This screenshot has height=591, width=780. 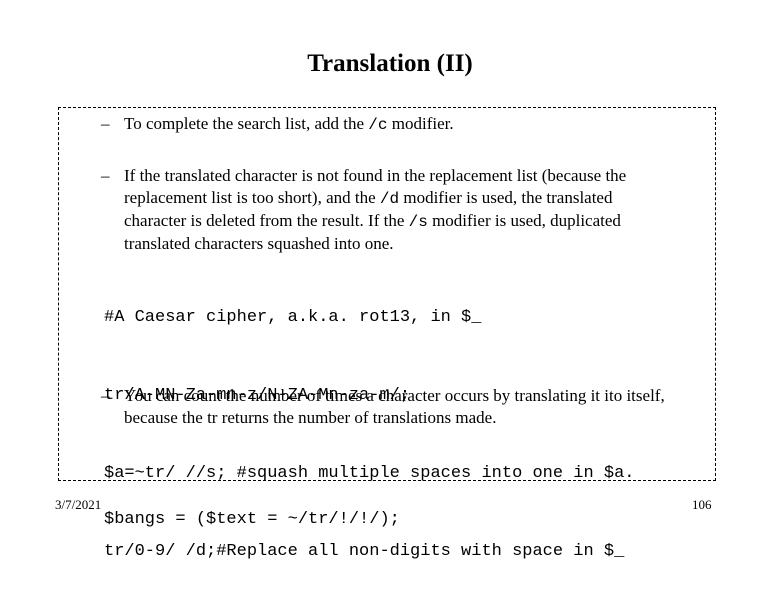 I want to click on slide-title: Translation (II), so click(x=390, y=63).